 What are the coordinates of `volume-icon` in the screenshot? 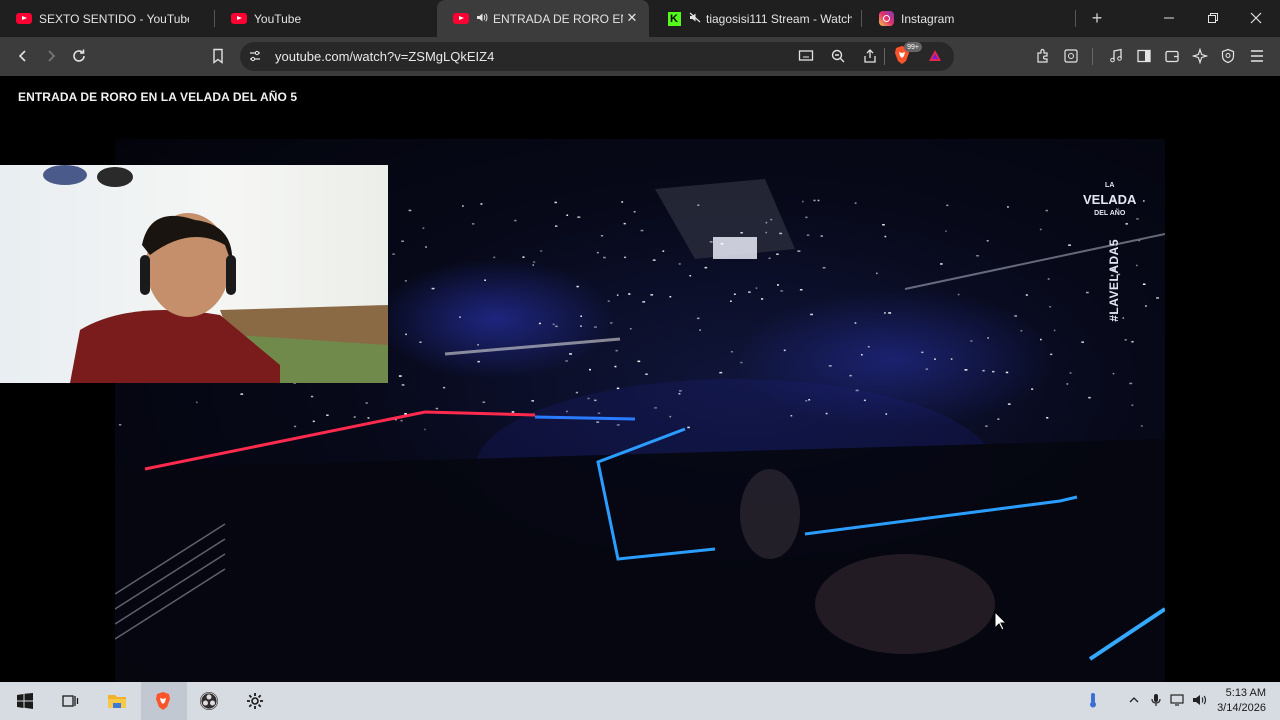 It's located at (1200, 700).